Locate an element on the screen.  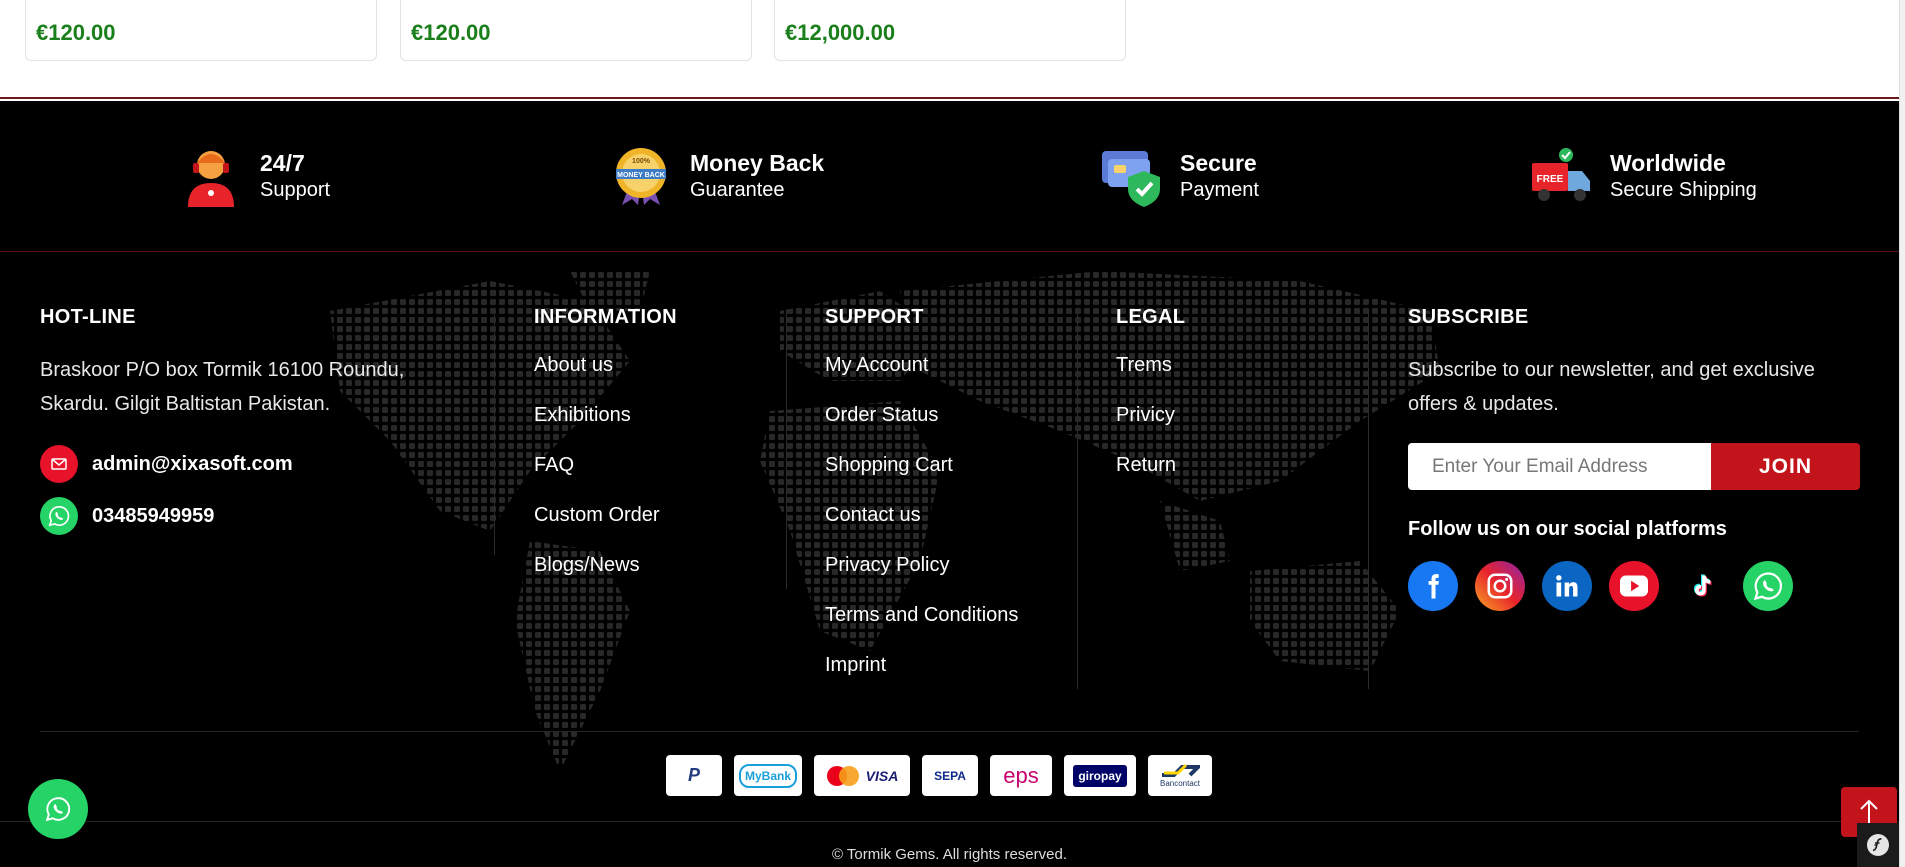
mastercard-icon is located at coordinates (842, 775).